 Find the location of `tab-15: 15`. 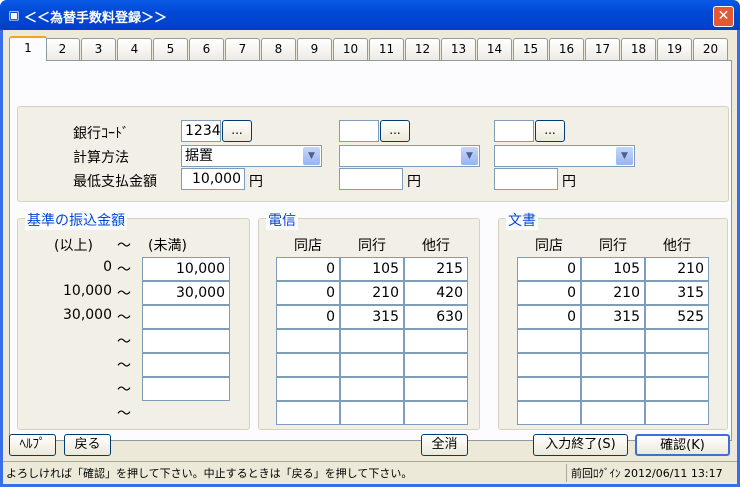

tab-15: 15 is located at coordinates (530, 49).